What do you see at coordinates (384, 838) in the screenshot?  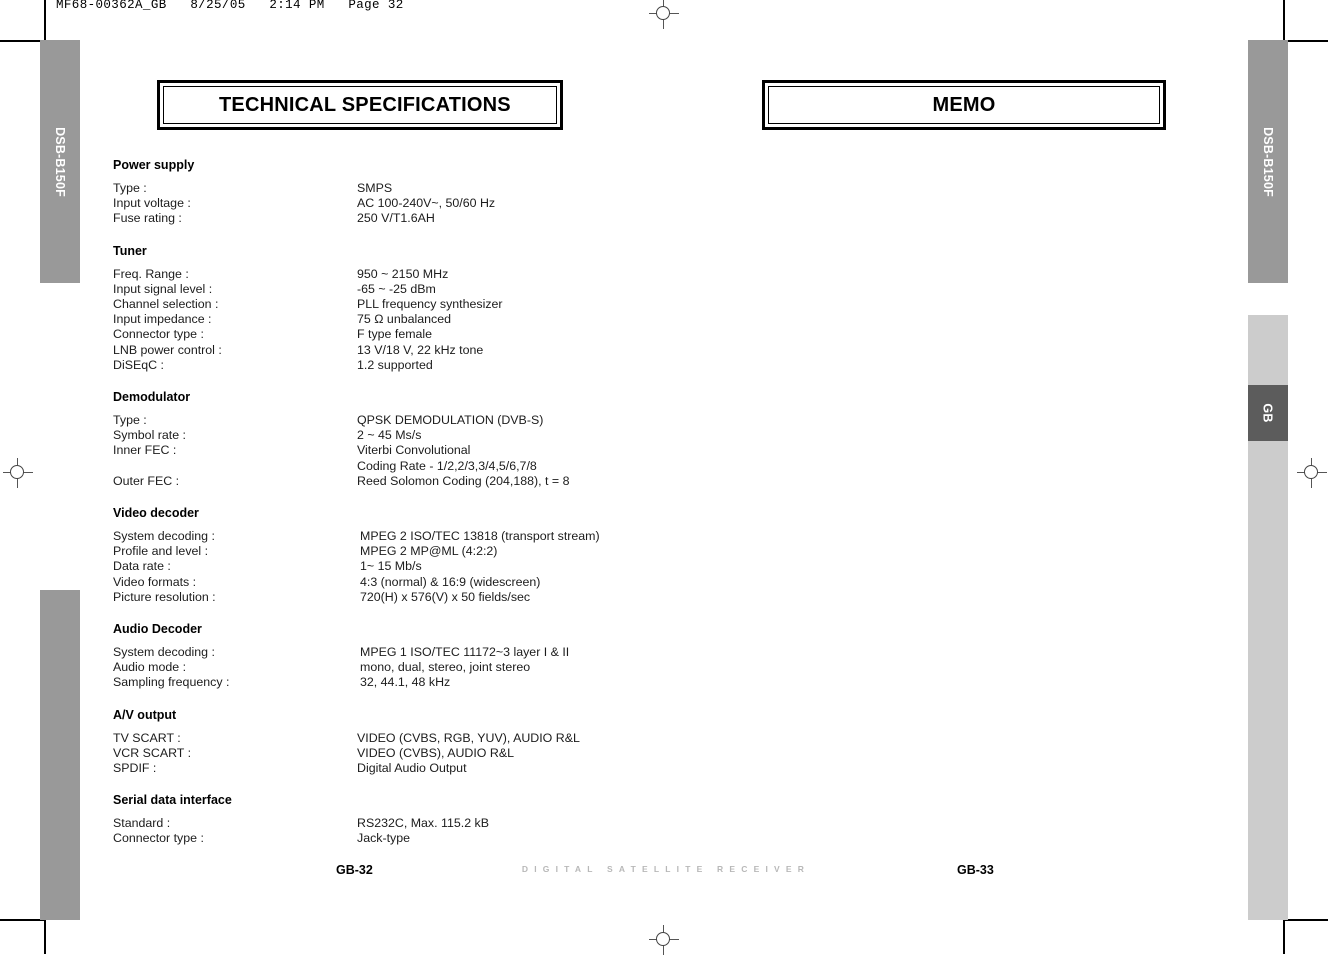 I see `spec-value: Jack-type` at bounding box center [384, 838].